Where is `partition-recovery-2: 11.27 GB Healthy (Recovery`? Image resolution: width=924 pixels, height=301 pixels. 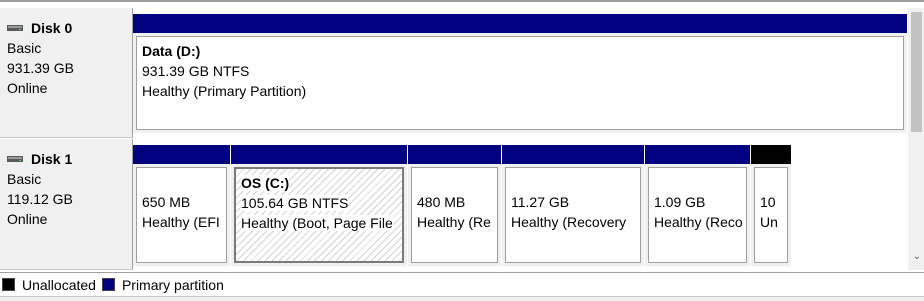 partition-recovery-2: 11.27 GB Healthy (Recovery is located at coordinates (573, 205).